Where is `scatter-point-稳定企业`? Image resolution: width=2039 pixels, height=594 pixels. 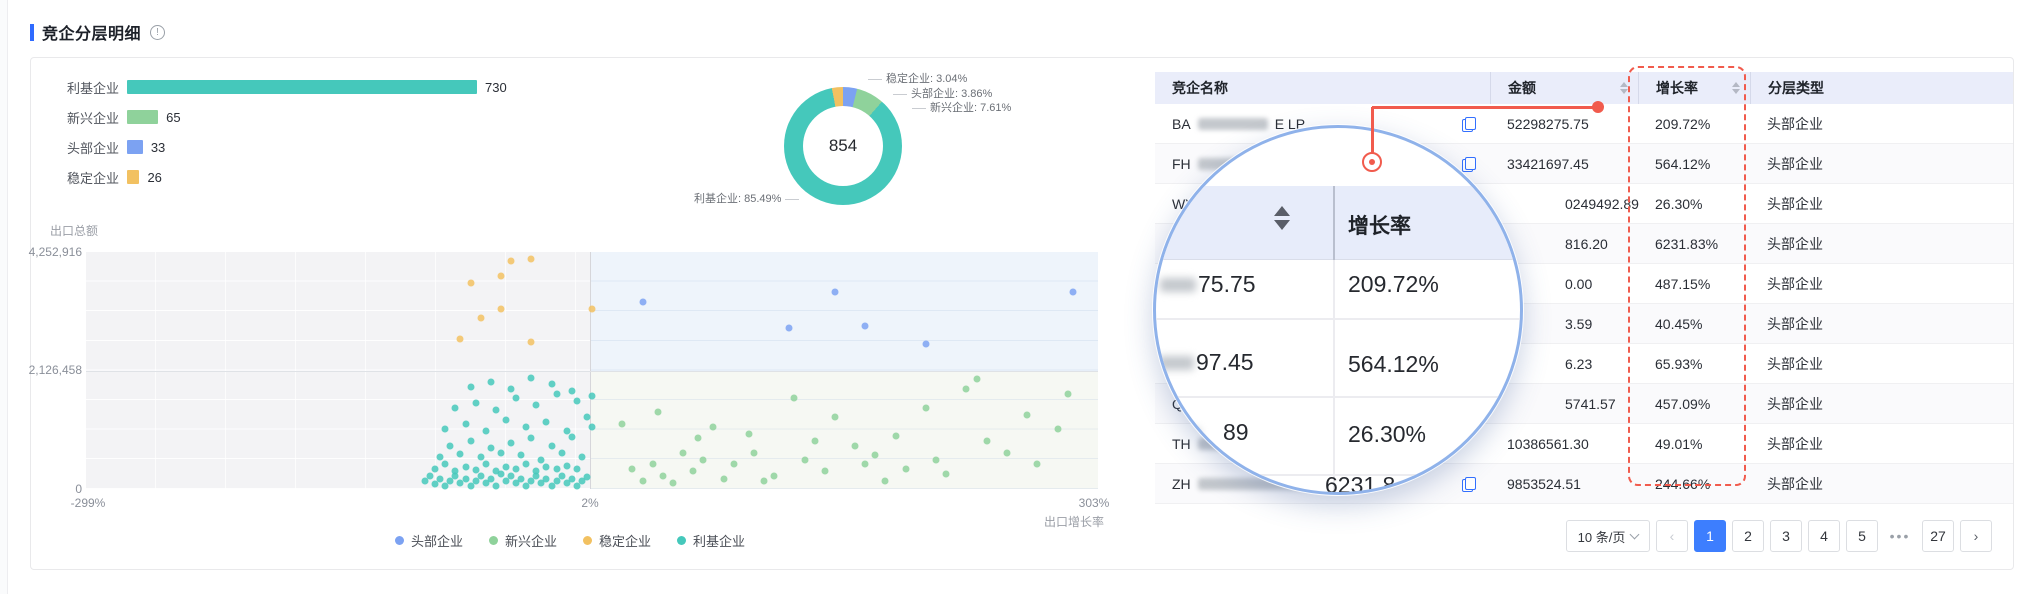
scatter-point-稳定企业 is located at coordinates (531, 342).